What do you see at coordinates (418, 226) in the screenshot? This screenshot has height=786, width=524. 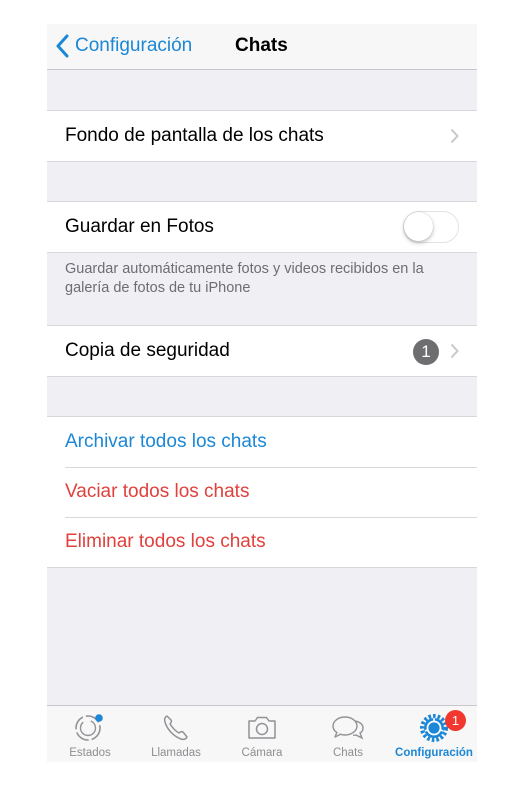 I see `toggle-knob` at bounding box center [418, 226].